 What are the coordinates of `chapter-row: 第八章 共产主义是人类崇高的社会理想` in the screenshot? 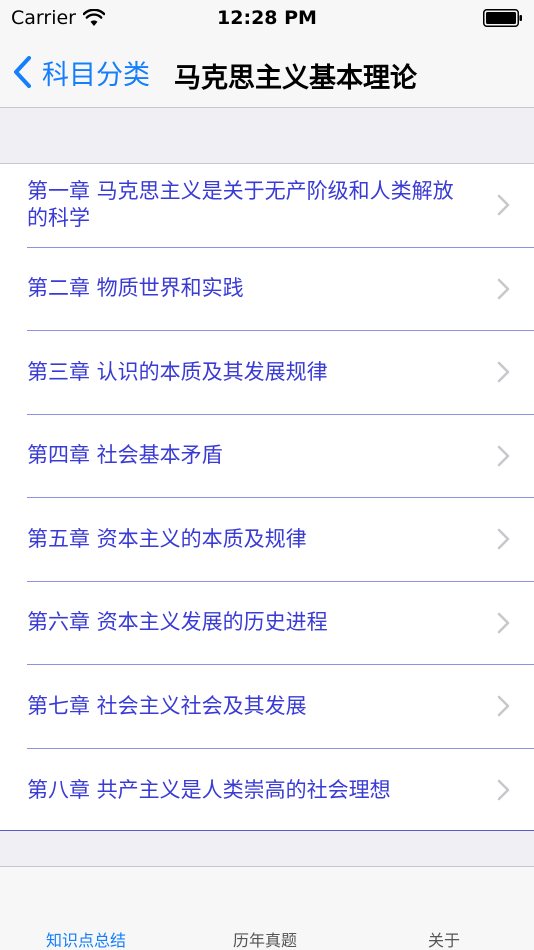 It's located at (280, 791).